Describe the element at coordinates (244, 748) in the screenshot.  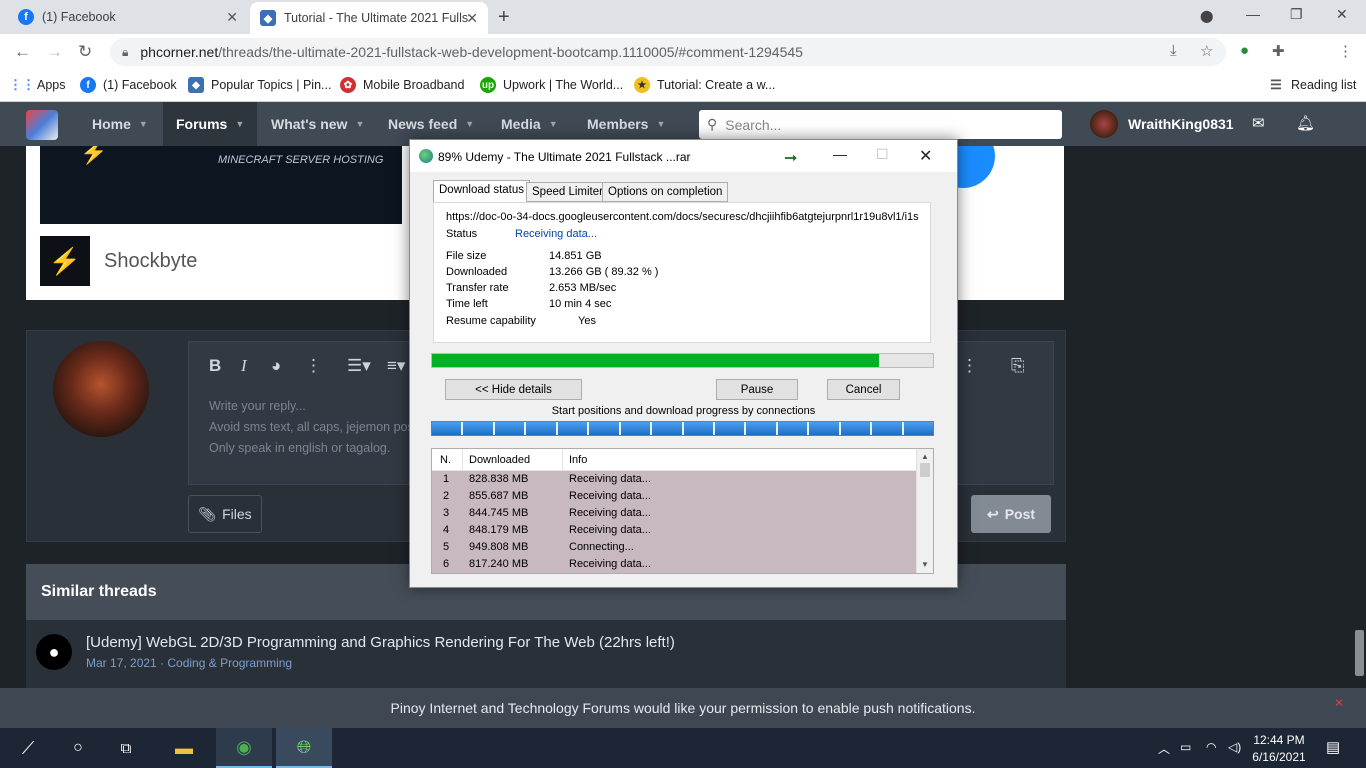
I see `chrome-icon: ◉` at that location.